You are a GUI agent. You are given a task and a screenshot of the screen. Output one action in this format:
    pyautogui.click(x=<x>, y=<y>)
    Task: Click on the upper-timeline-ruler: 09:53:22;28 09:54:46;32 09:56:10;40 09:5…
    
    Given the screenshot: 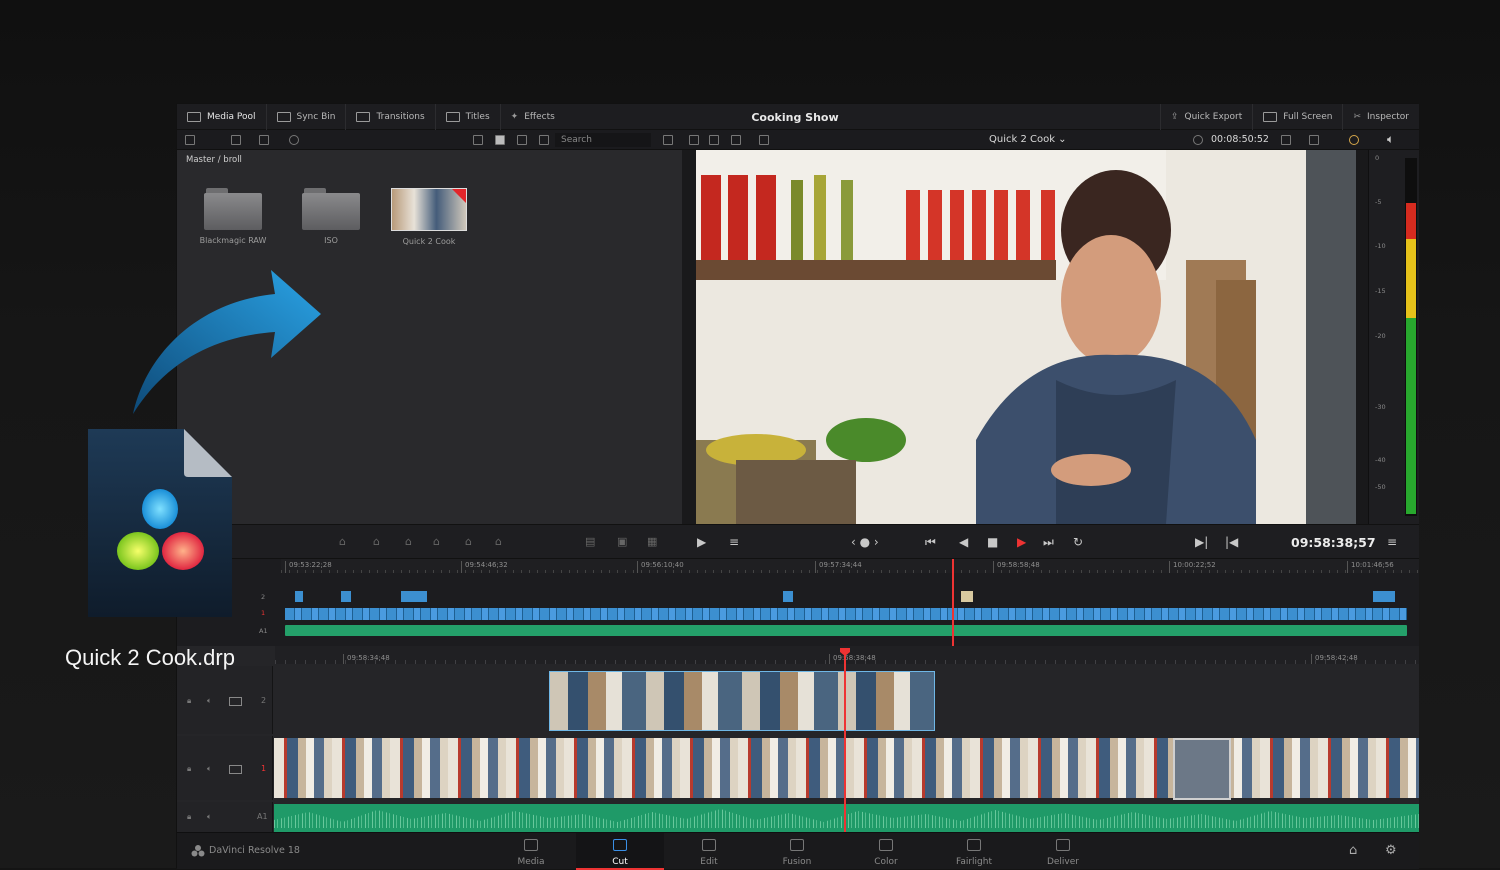 What is the action you would take?
    pyautogui.click(x=850, y=566)
    